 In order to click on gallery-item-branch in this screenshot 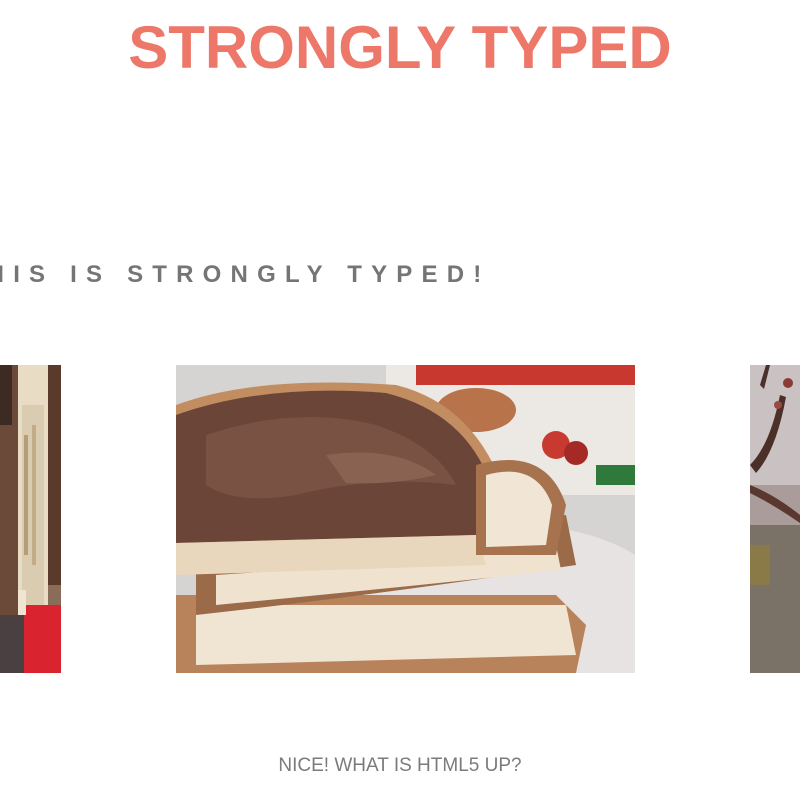, I will do `click(775, 519)`.